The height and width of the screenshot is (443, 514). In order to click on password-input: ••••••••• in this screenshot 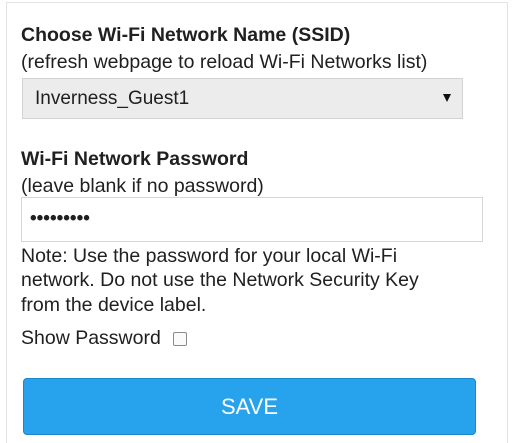, I will do `click(252, 219)`.